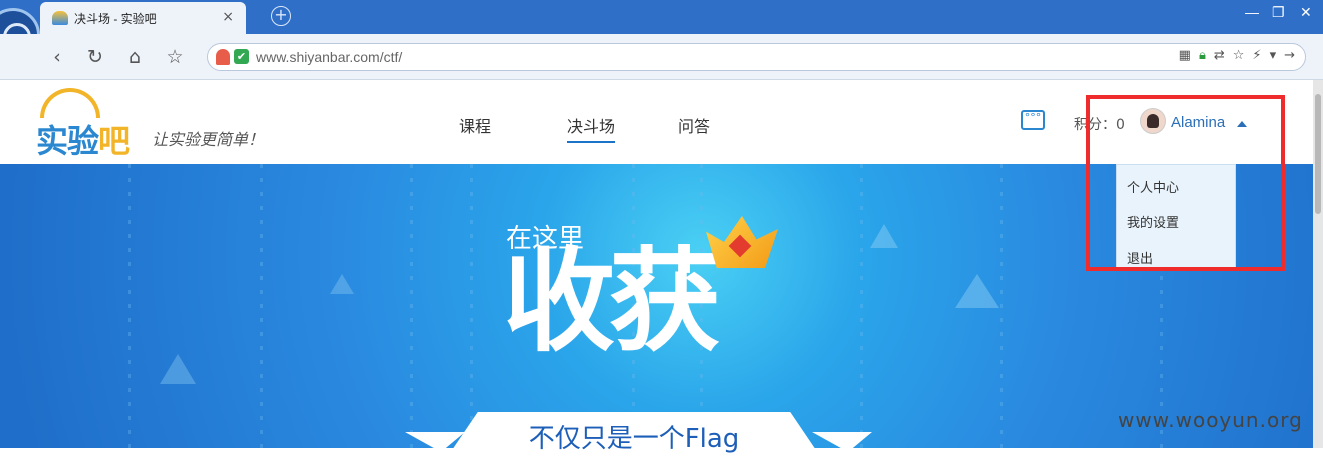 This screenshot has height=456, width=1323. I want to click on page-scrollbar, so click(1318, 264).